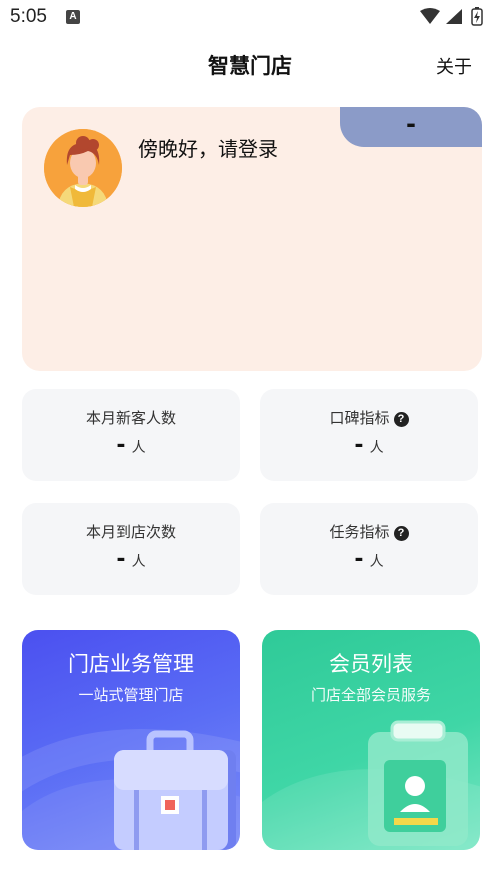 Image resolution: width=500 pixels, height=888 pixels. Describe the element at coordinates (130, 532) in the screenshot. I see `stat-label: 本月到店次数` at that location.